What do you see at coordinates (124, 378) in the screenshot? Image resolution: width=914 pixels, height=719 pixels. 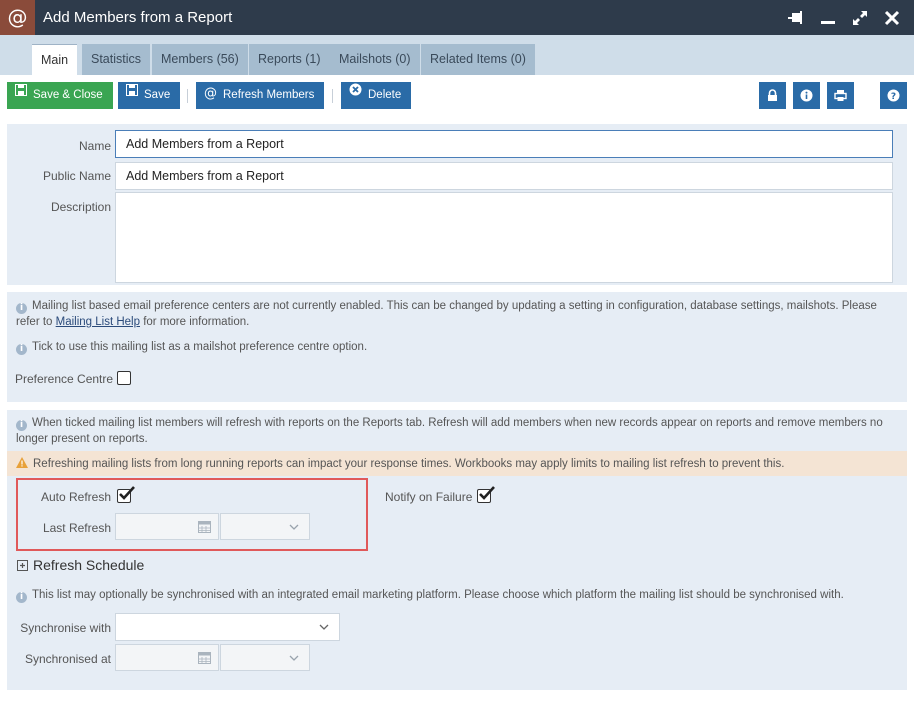 I see `preference-centre-checkbox` at bounding box center [124, 378].